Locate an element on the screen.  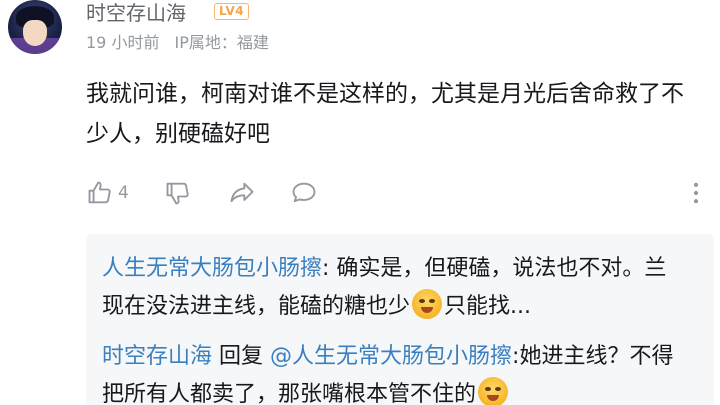
reply-author: 时空存山海 is located at coordinates (157, 356).